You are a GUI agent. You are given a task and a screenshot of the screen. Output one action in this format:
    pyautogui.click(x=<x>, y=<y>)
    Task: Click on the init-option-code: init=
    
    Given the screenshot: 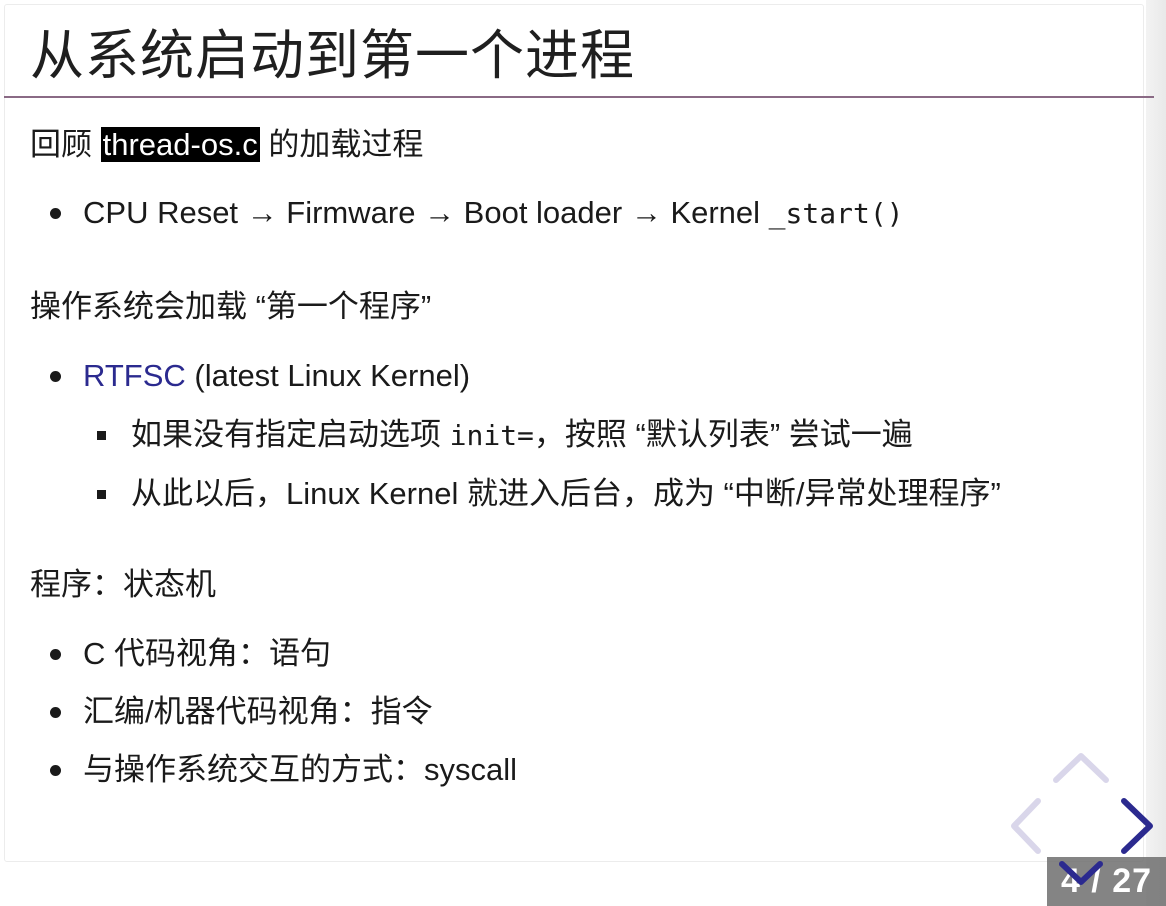 What is the action you would take?
    pyautogui.click(x=491, y=435)
    